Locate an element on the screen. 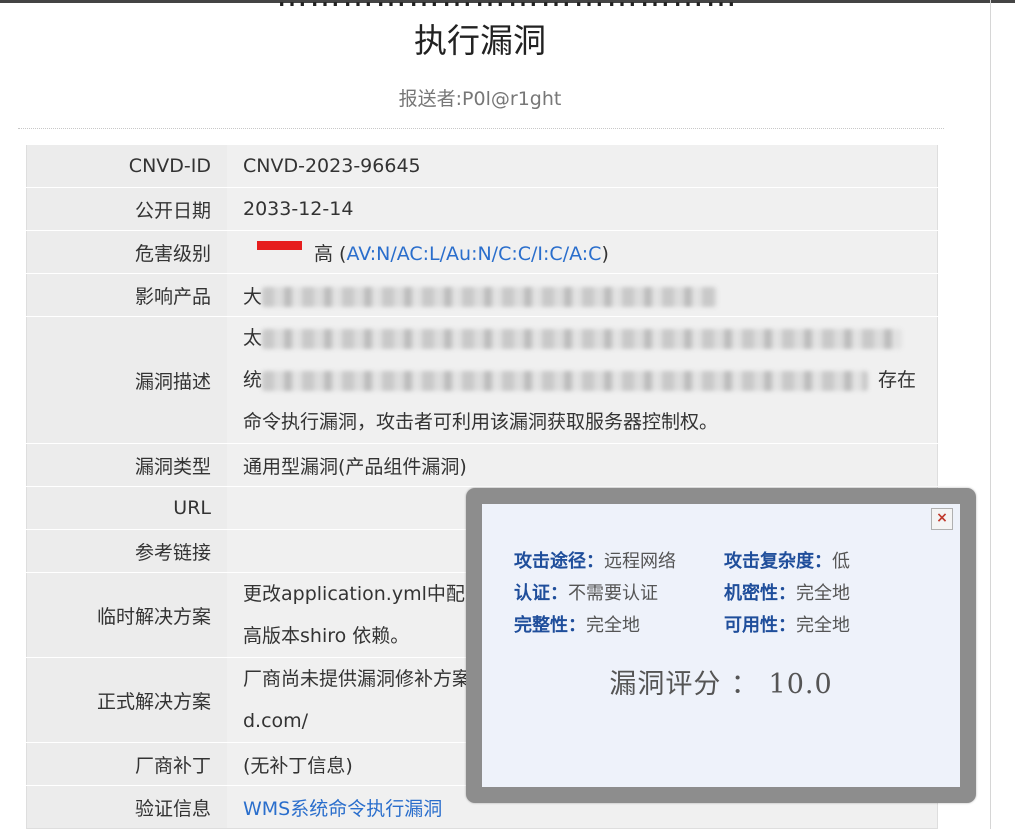 This screenshot has width=1015, height=829. severity-vector-link: AV:N/AC:L/Au:N/C:C/I:C/A:C is located at coordinates (473, 254).